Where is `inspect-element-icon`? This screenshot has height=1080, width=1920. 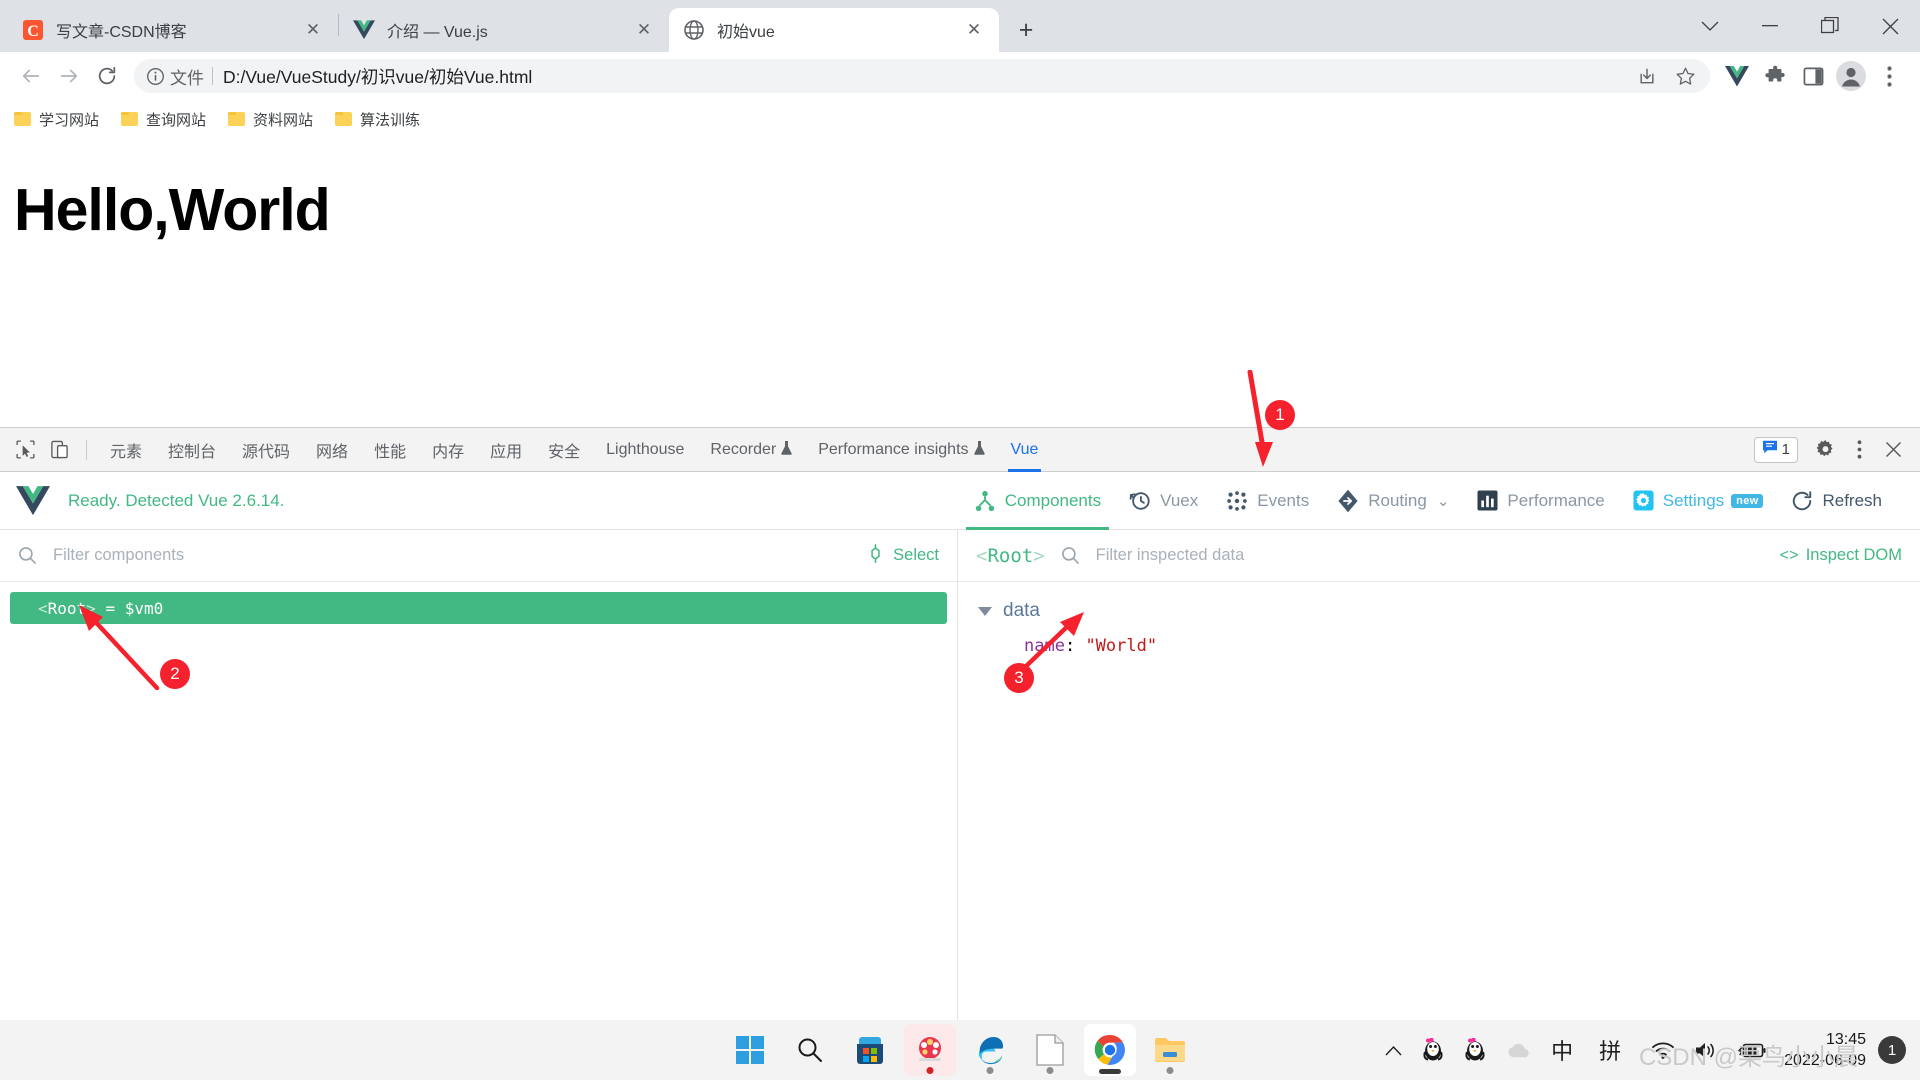
inspect-element-icon is located at coordinates (25, 450).